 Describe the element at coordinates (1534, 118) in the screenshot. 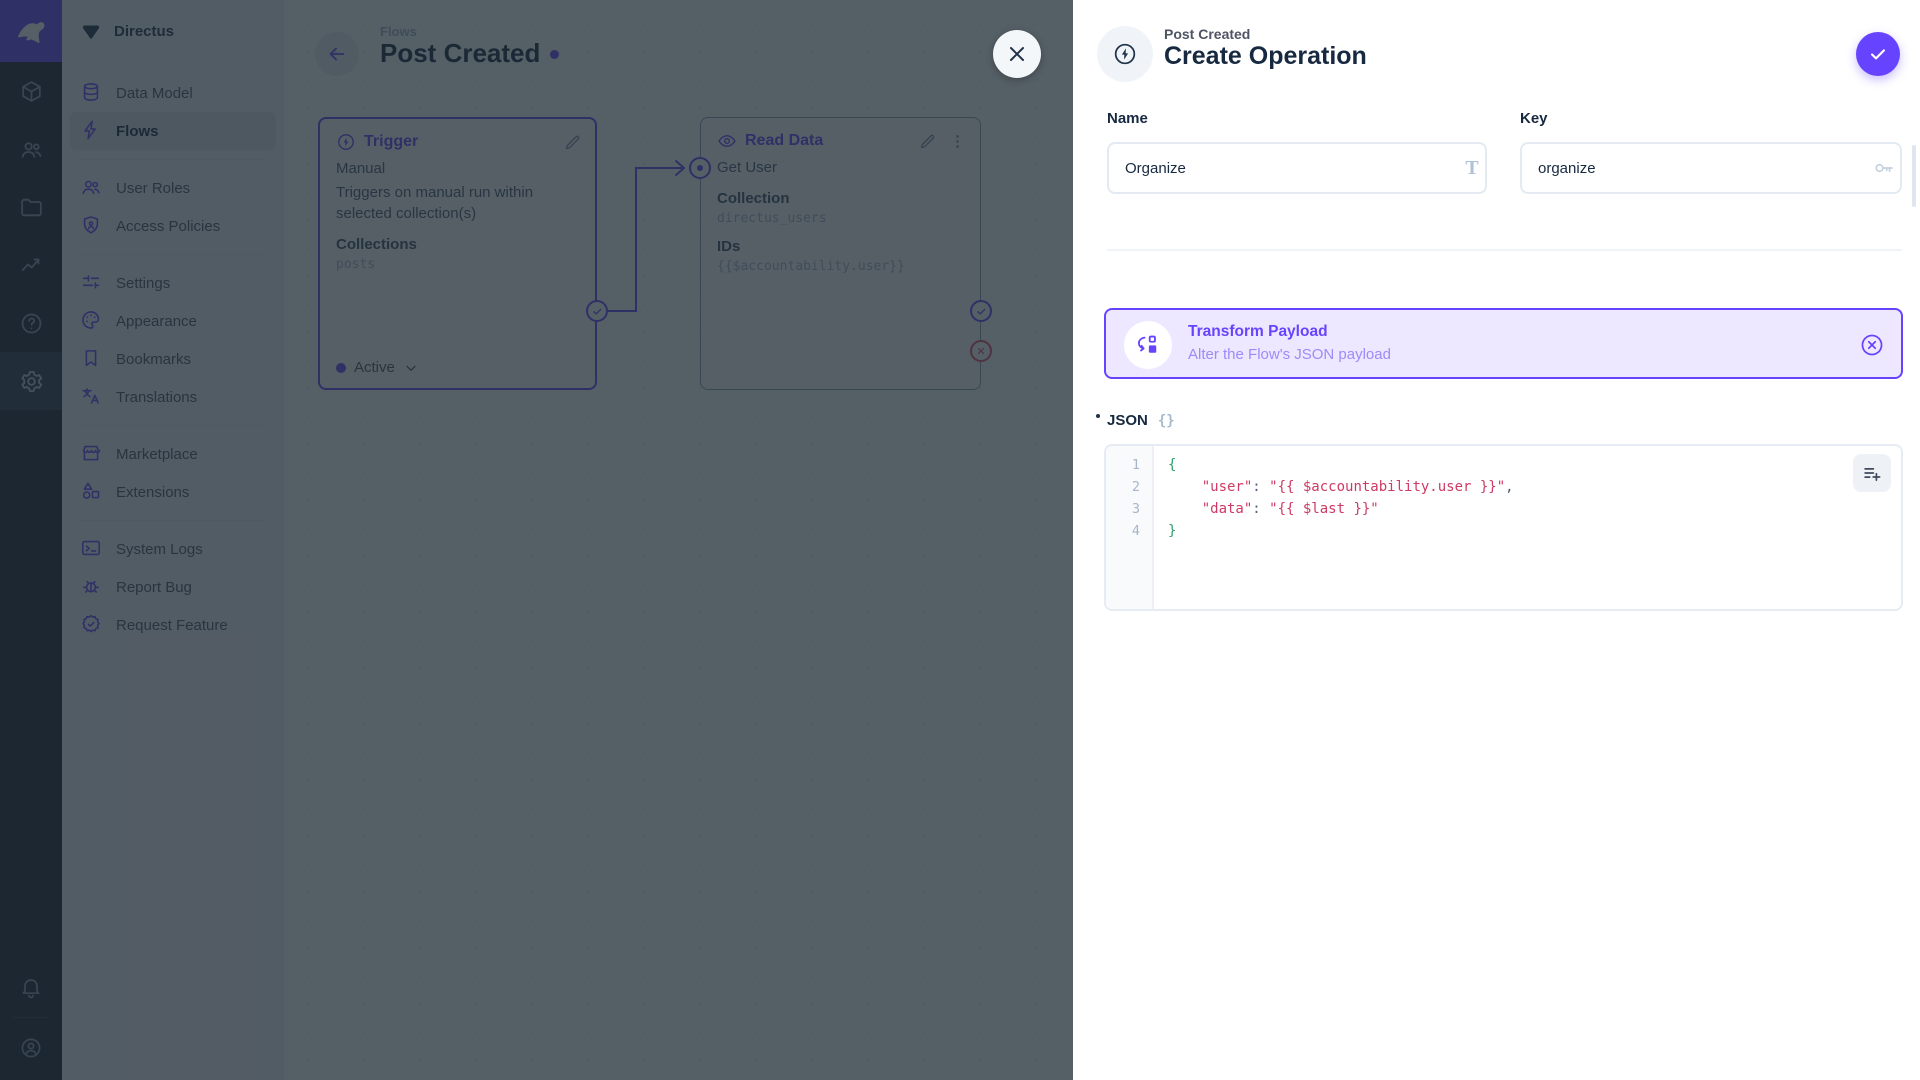

I see `key-field-label: Key` at that location.